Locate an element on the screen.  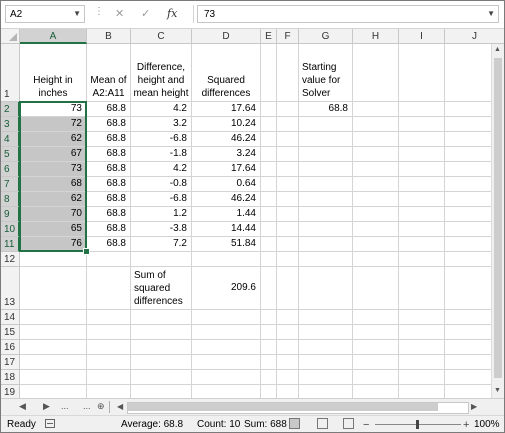
cell-e7 is located at coordinates (269, 184).